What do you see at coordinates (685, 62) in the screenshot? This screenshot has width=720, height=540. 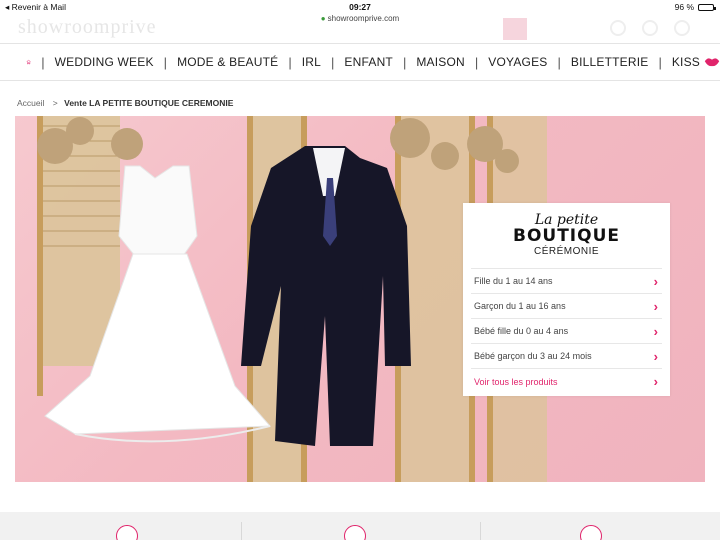 I see `nav-item-label: KISS` at bounding box center [685, 62].